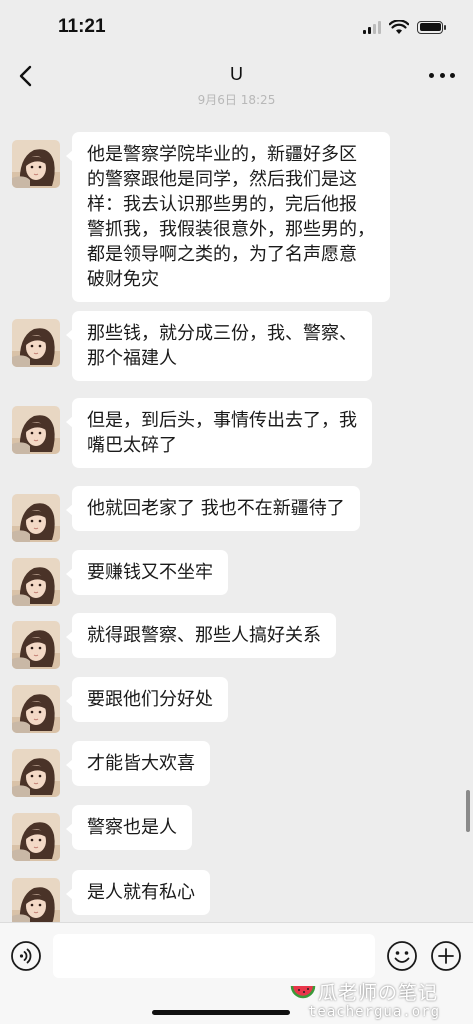  Describe the element at coordinates (138, 763) in the screenshot. I see `message-bubble: 才能皆大欢喜` at that location.